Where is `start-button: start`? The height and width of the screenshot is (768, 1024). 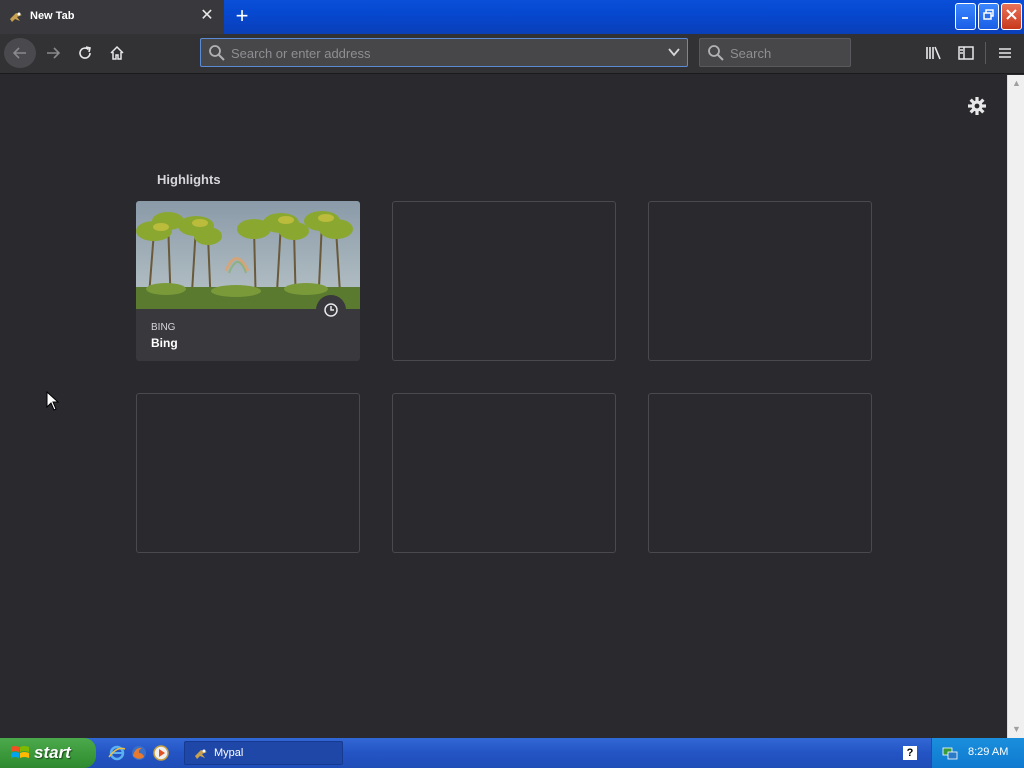
start-button: start is located at coordinates (48, 753).